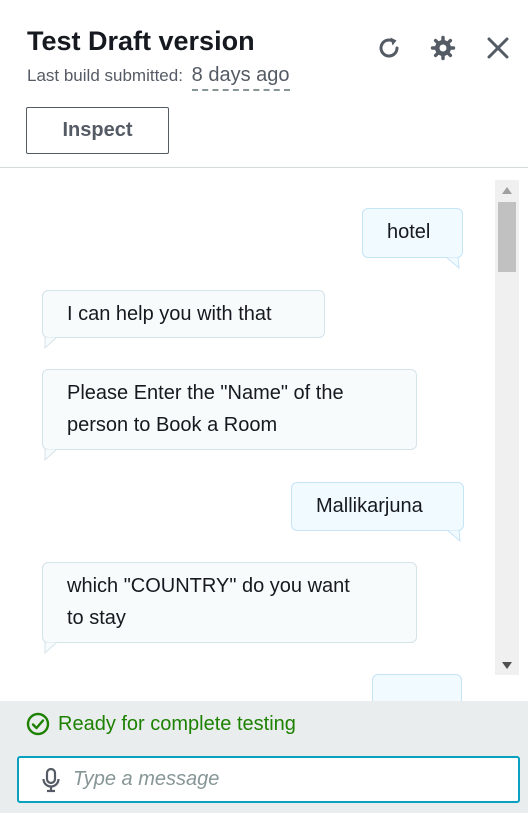  Describe the element at coordinates (172, 425) in the screenshot. I see `message-line: person to Book a Room` at that location.